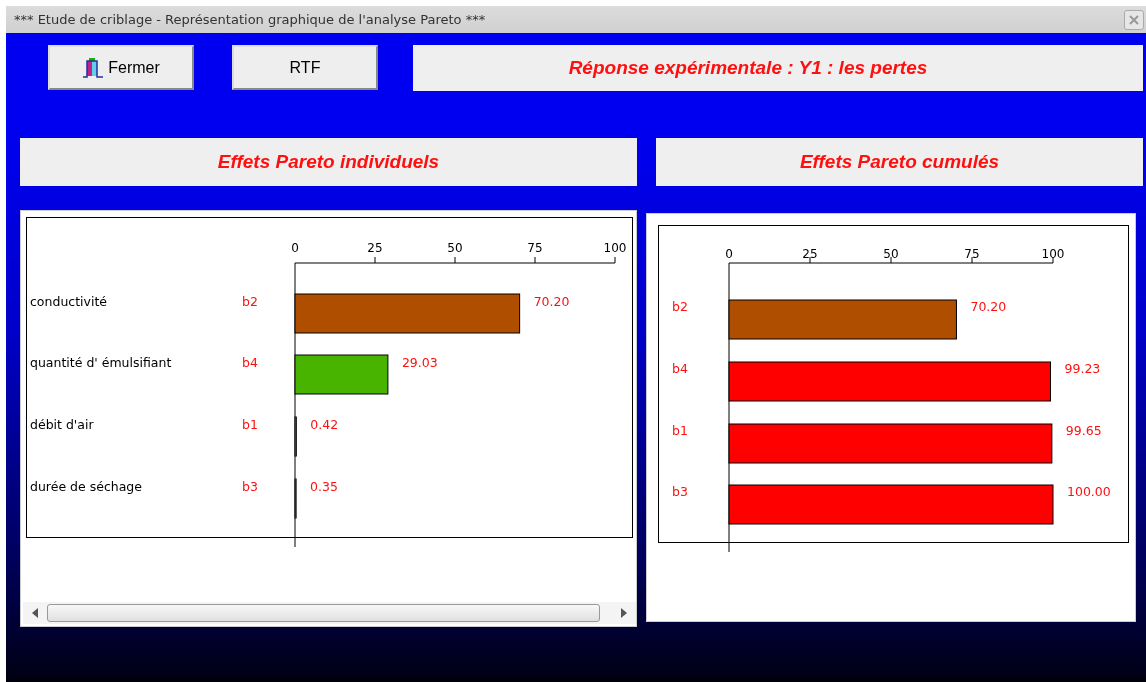 The image size is (1146, 682). I want to click on scrollbar, so click(329, 613).